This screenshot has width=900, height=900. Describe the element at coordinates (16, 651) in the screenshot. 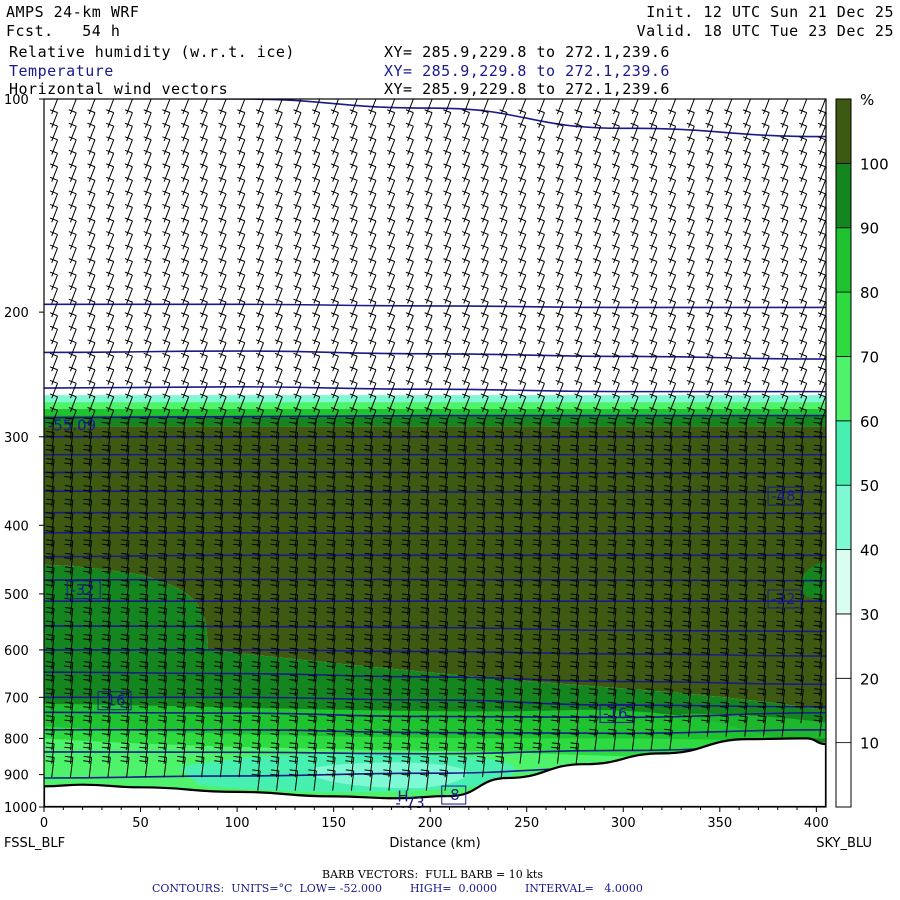

I see `y-tick-label: 600` at that location.